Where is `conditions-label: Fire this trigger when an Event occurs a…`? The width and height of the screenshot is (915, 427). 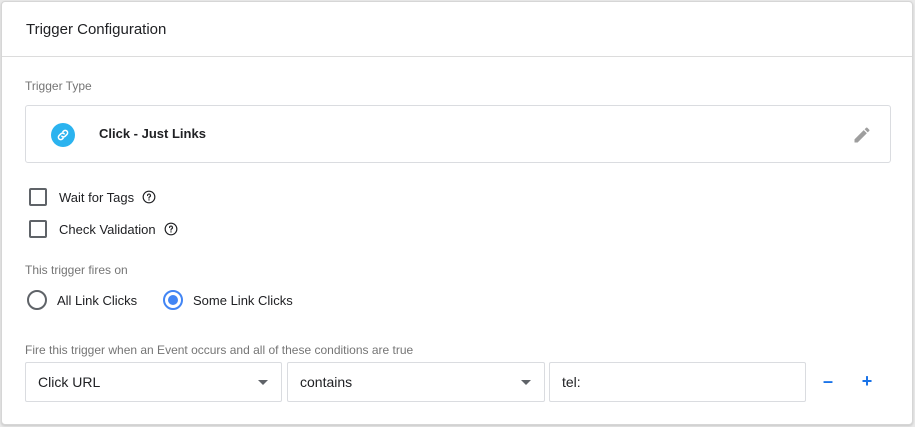 conditions-label: Fire this trigger when an Event occurs a… is located at coordinates (219, 350).